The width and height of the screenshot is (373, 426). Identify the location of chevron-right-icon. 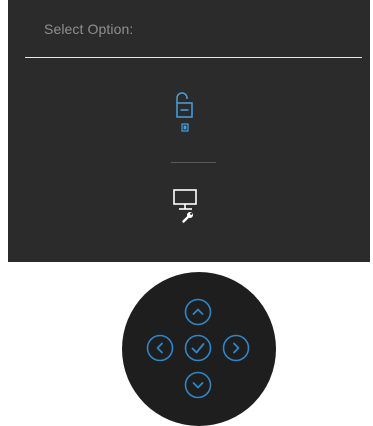
(236, 348).